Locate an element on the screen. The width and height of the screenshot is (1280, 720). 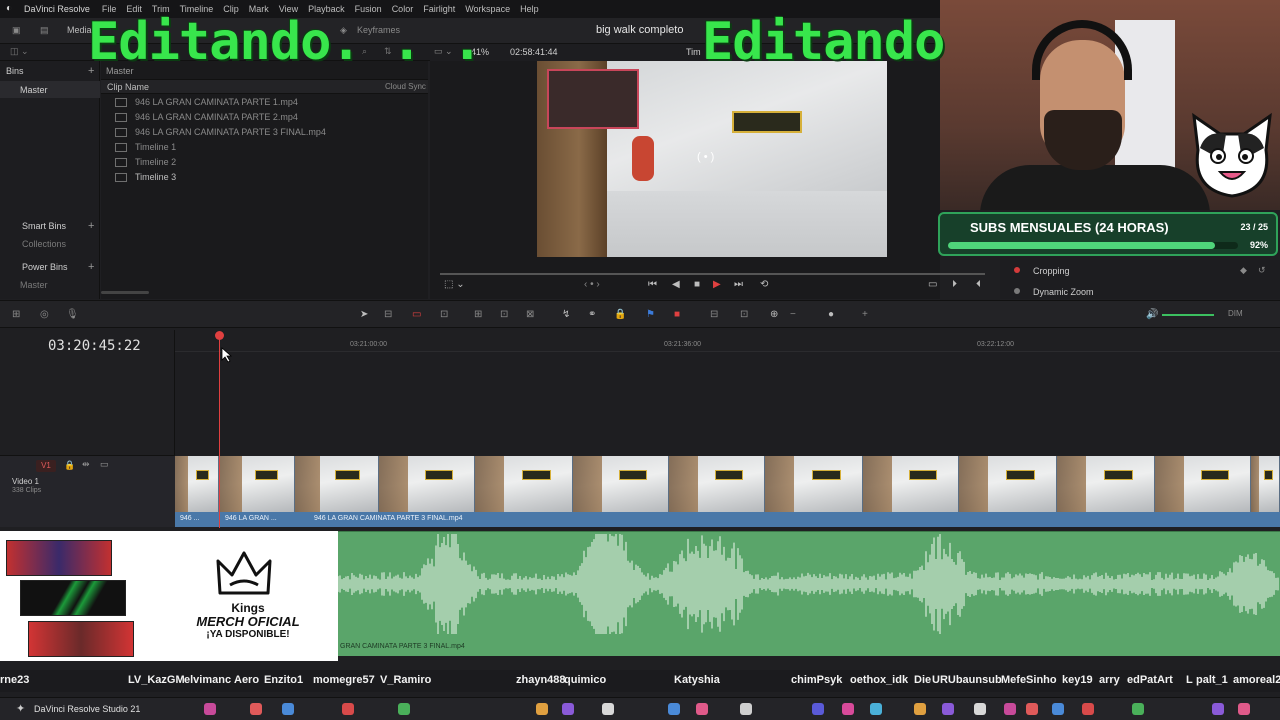
linked-selection-icon: ⚭ is located at coordinates (592, 314).